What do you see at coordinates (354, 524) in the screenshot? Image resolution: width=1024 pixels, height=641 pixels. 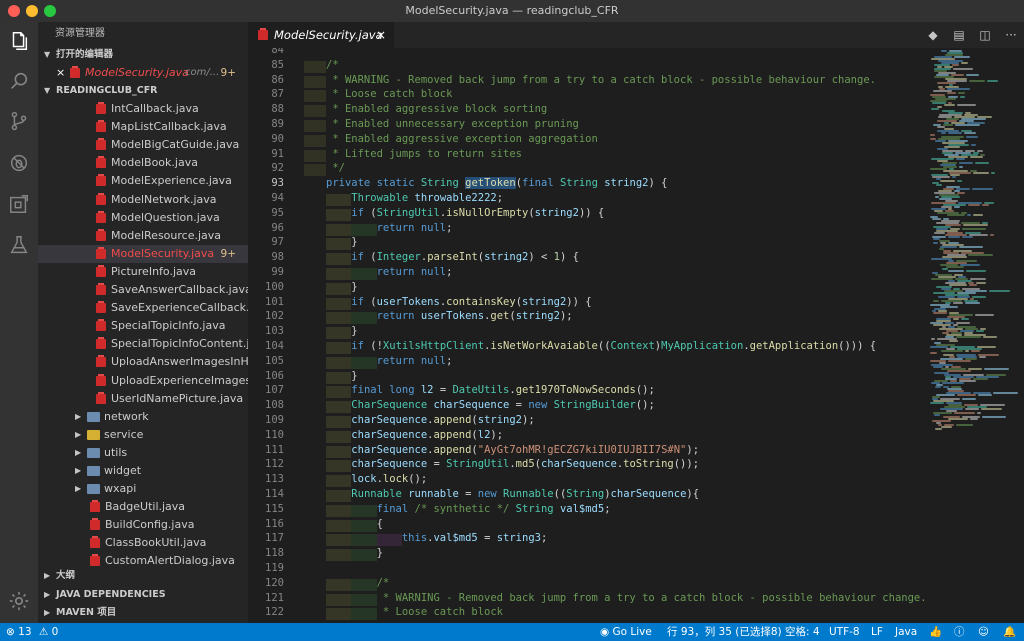 I see `code-line: {` at bounding box center [354, 524].